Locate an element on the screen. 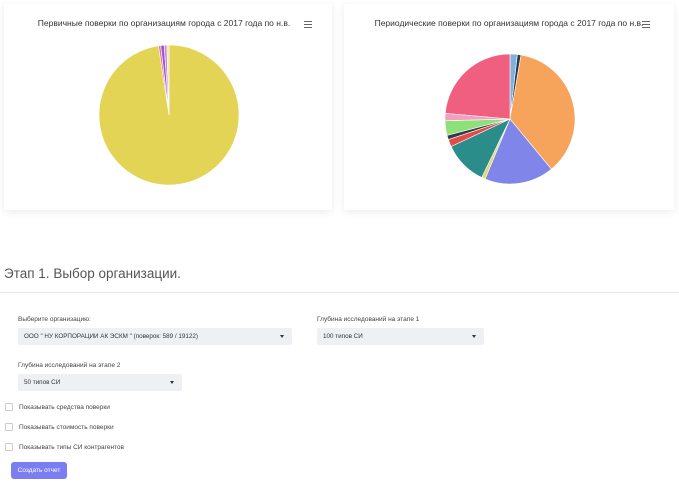 Image resolution: width=679 pixels, height=500 pixels. show-verification-cost-row: Показывать стоимость поверки is located at coordinates (59, 427).